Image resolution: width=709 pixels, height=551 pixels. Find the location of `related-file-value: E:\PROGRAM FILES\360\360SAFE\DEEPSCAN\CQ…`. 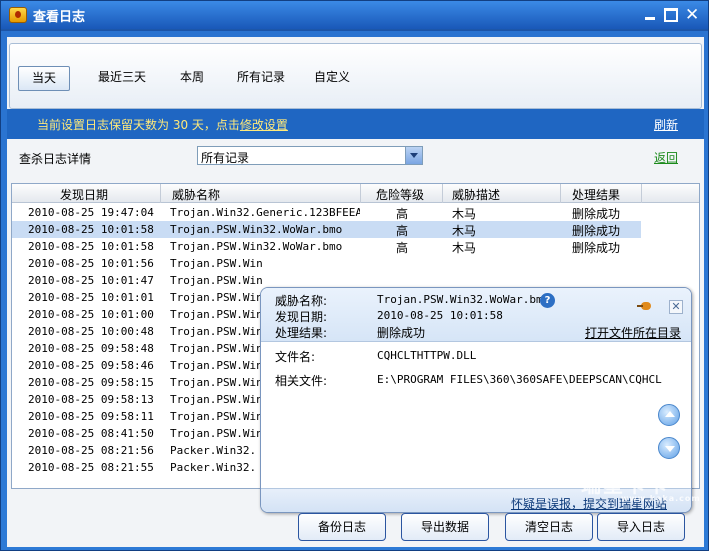

related-file-value: E:\PROGRAM FILES\360\360SAFE\DEEPSCAN\CQ… is located at coordinates (519, 379).